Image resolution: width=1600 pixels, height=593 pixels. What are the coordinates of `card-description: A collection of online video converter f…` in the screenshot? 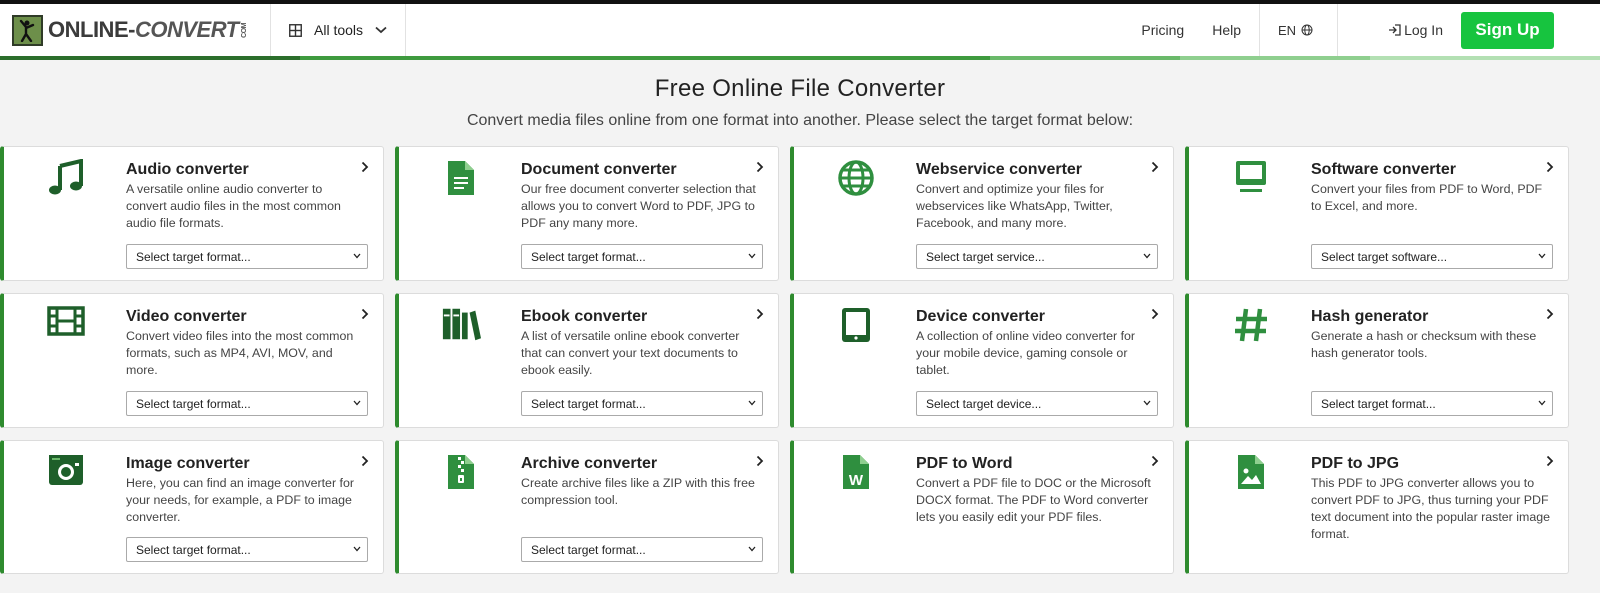 It's located at (1026, 353).